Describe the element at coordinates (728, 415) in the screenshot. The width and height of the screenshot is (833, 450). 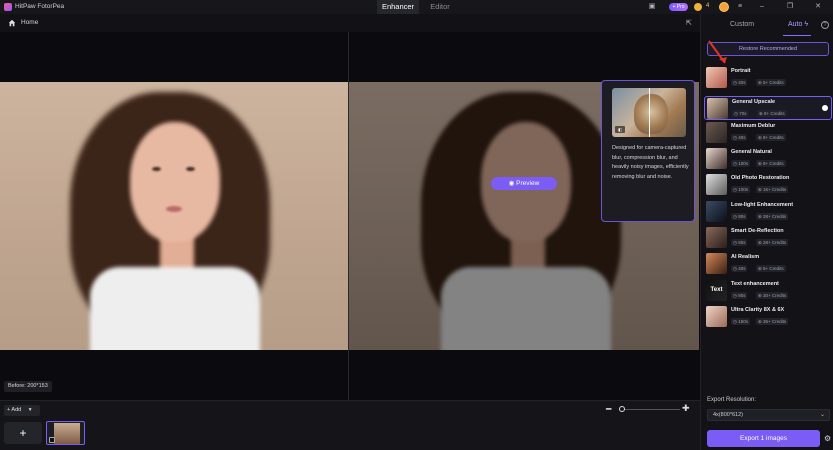
I see `export-resolution-value: 4x(800*612)` at that location.